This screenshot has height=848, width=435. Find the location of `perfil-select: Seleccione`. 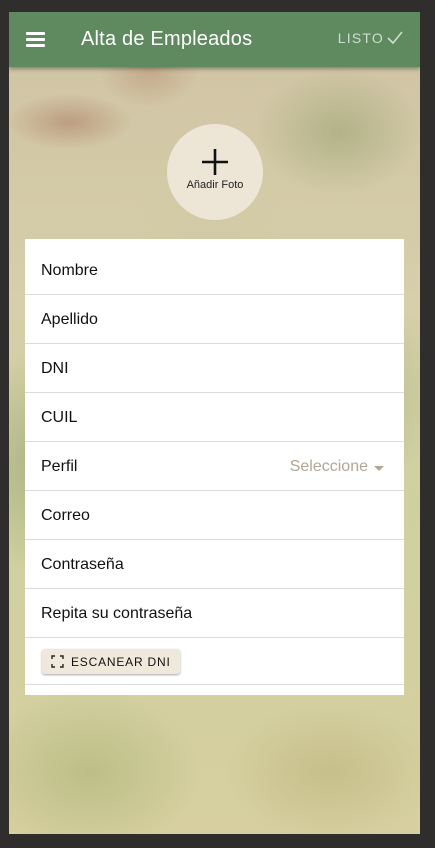

perfil-select: Seleccione is located at coordinates (337, 467).